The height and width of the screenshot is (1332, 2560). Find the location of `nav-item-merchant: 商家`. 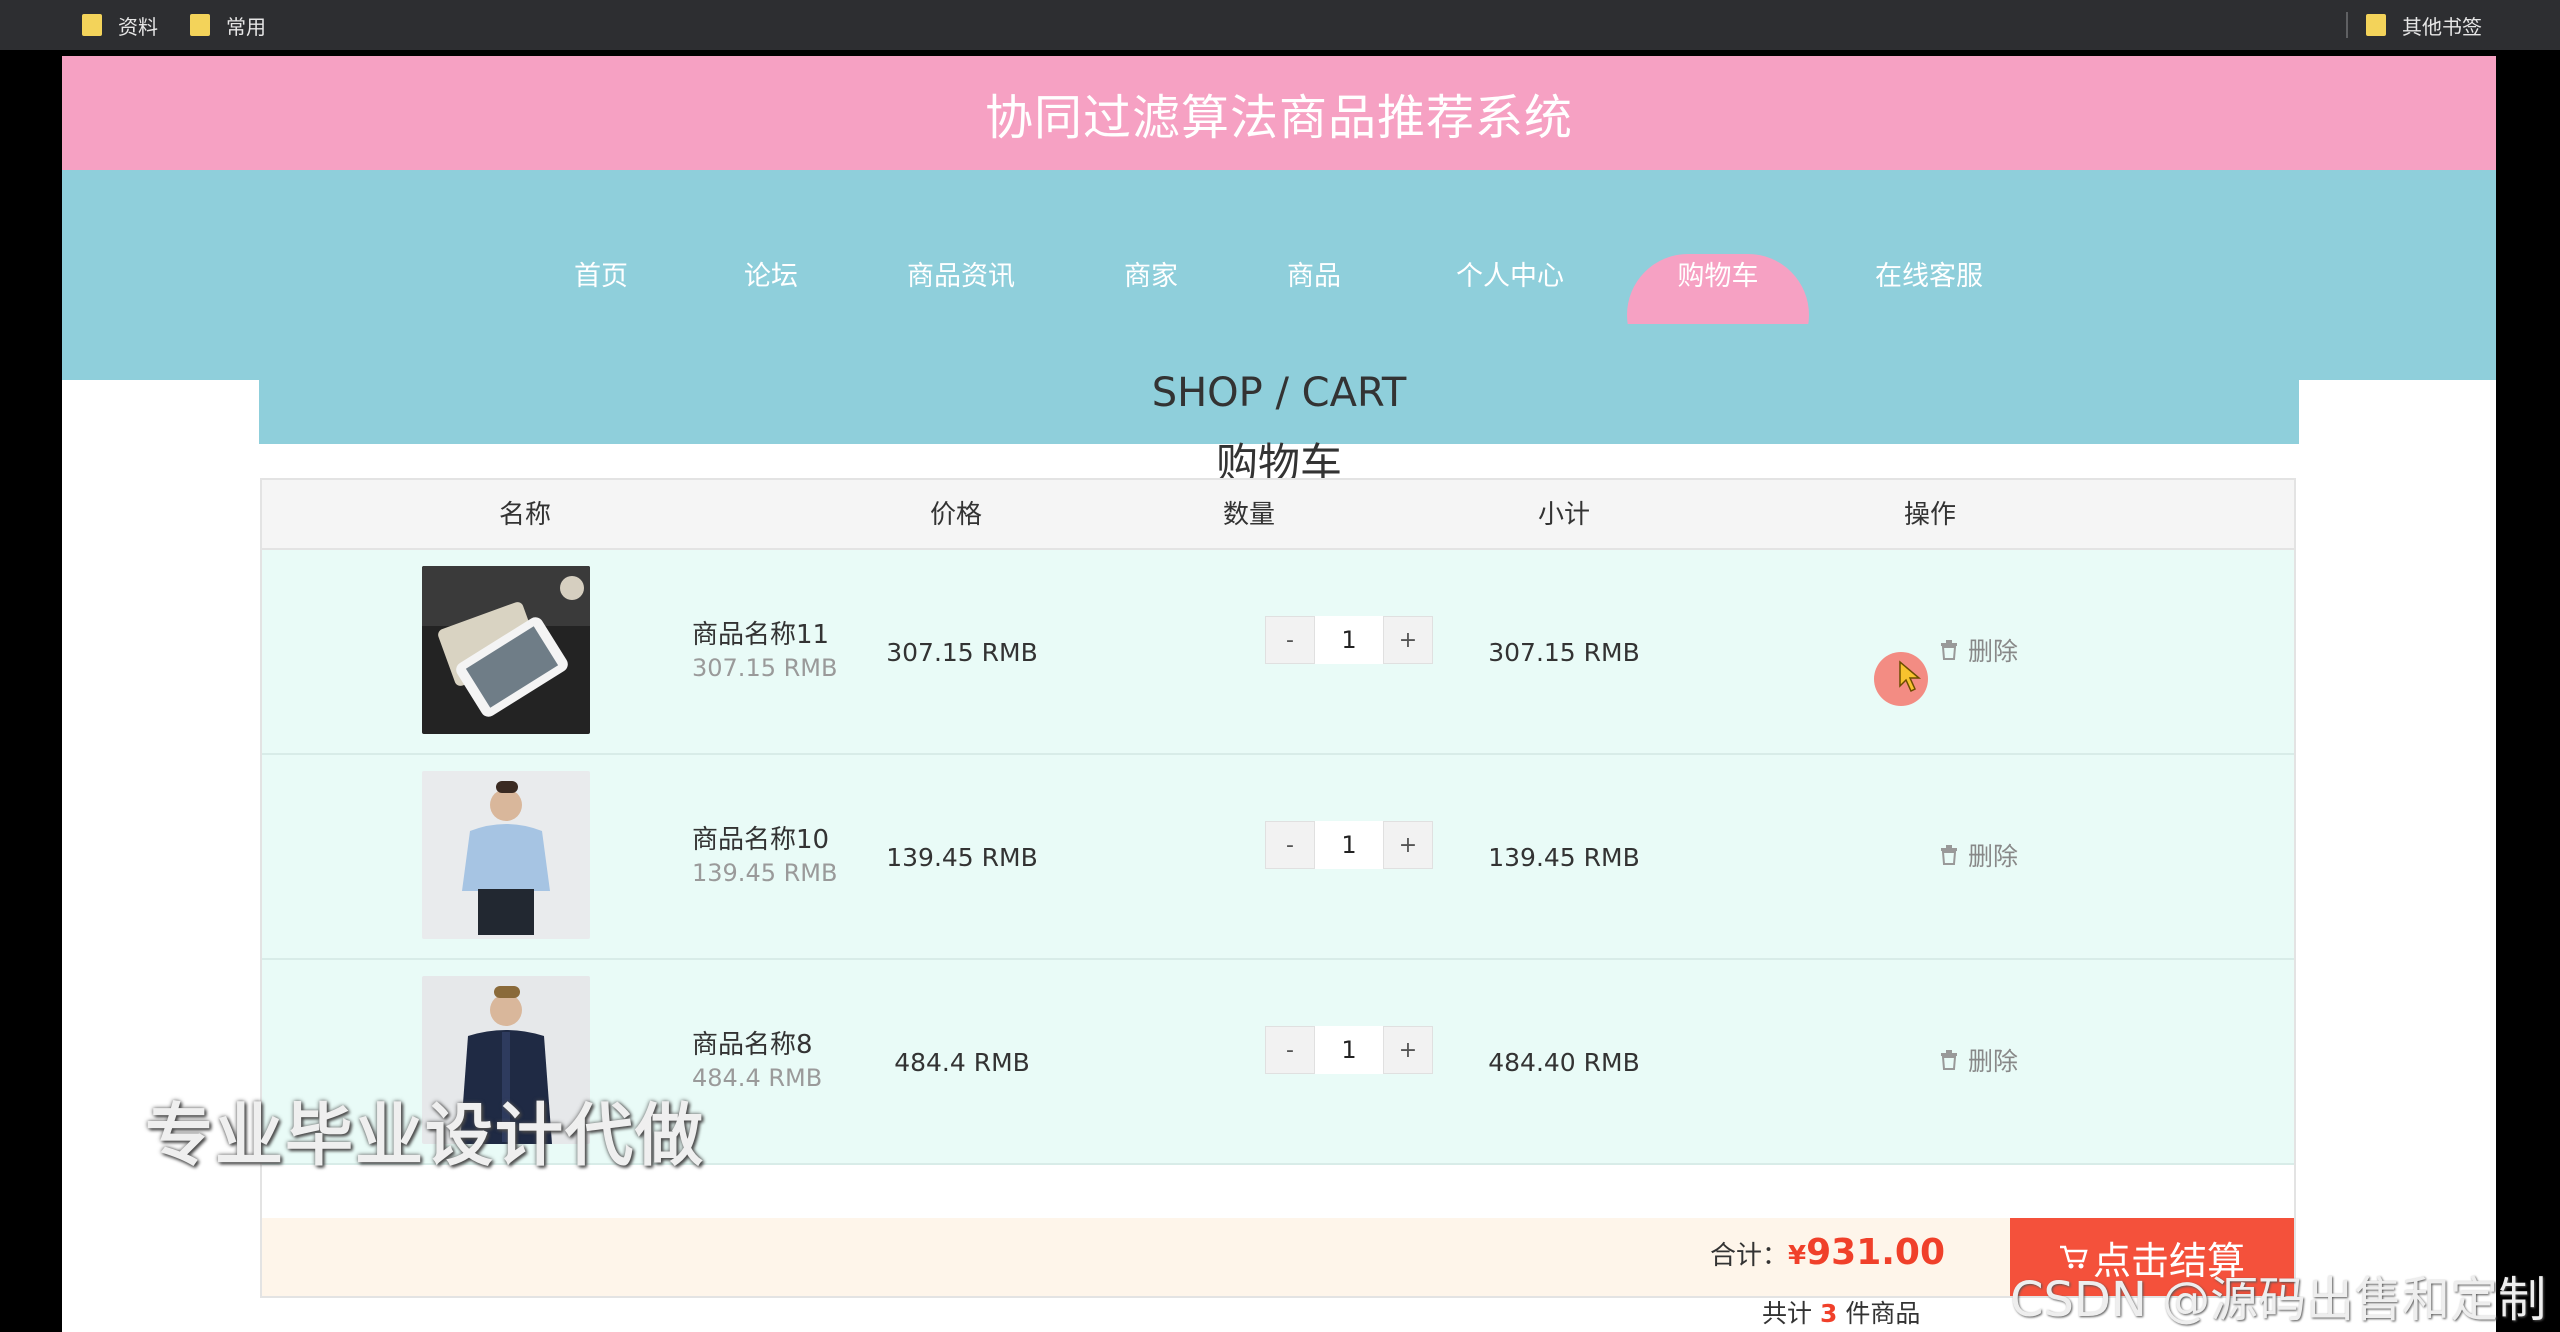

nav-item-merchant: 商家 is located at coordinates (1151, 273).